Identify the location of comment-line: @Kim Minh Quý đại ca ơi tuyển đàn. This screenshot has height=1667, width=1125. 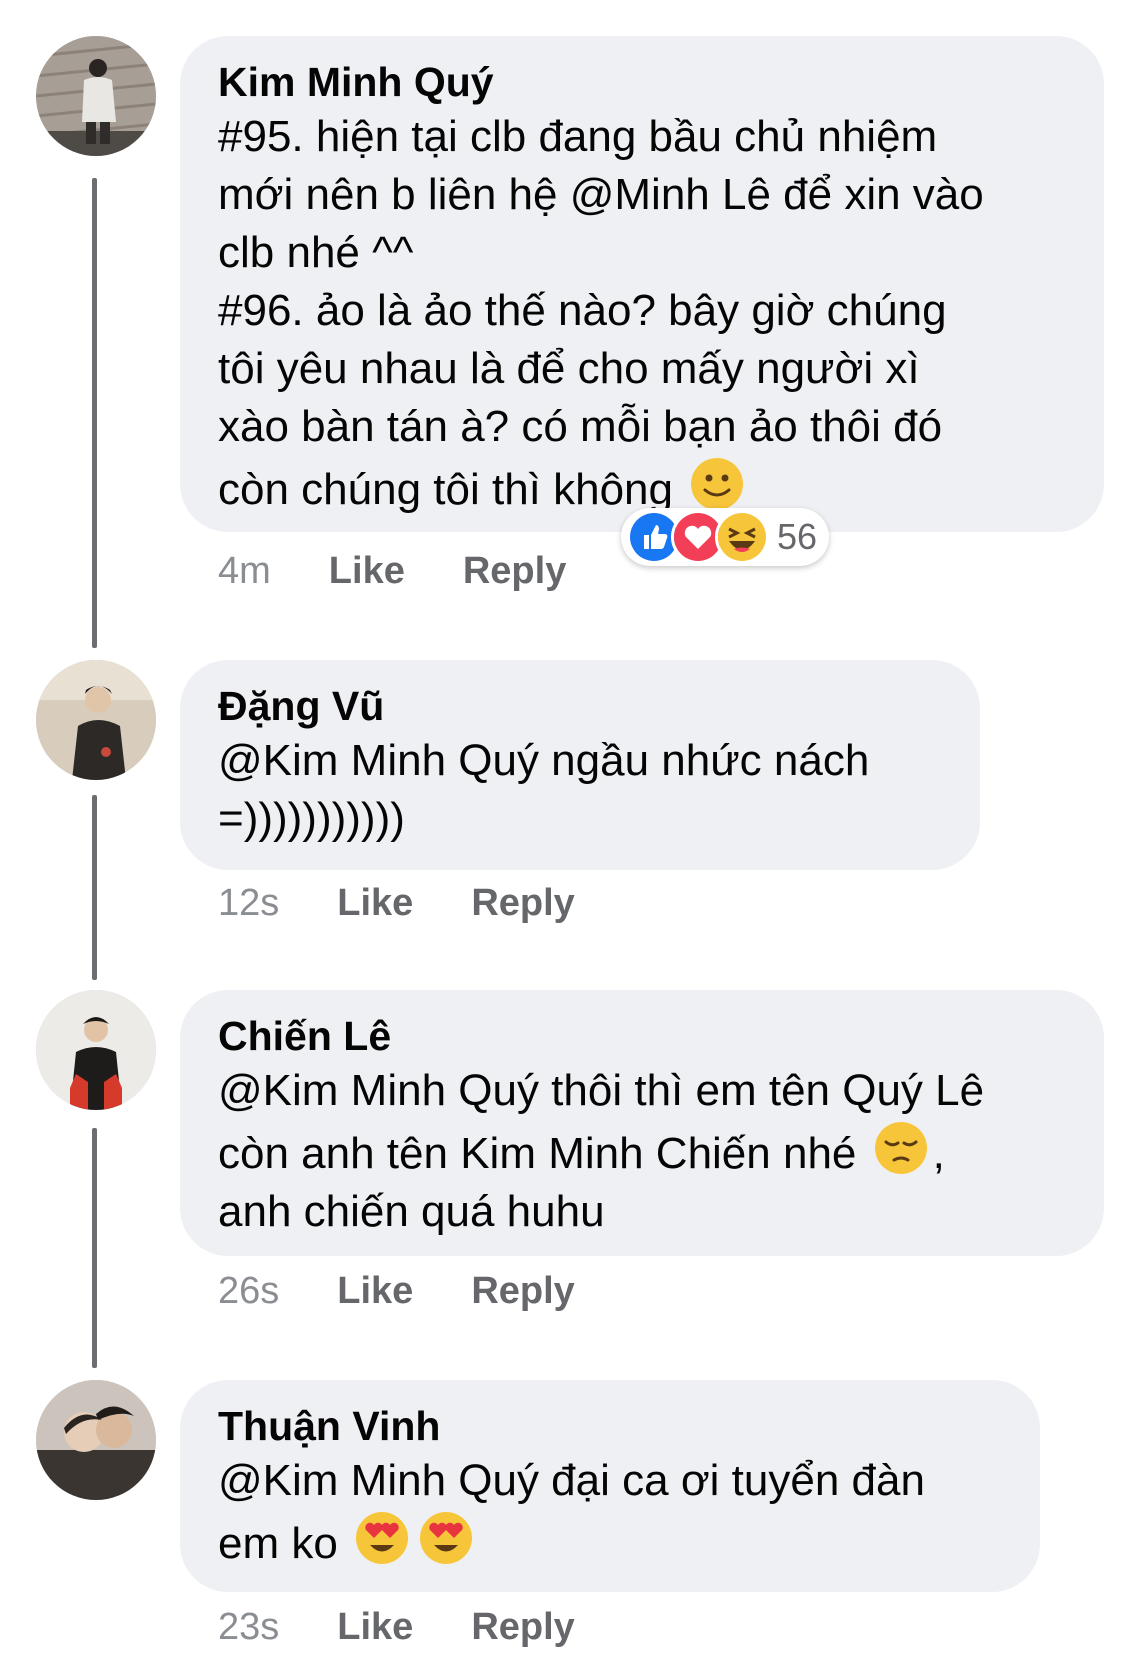
(571, 1480).